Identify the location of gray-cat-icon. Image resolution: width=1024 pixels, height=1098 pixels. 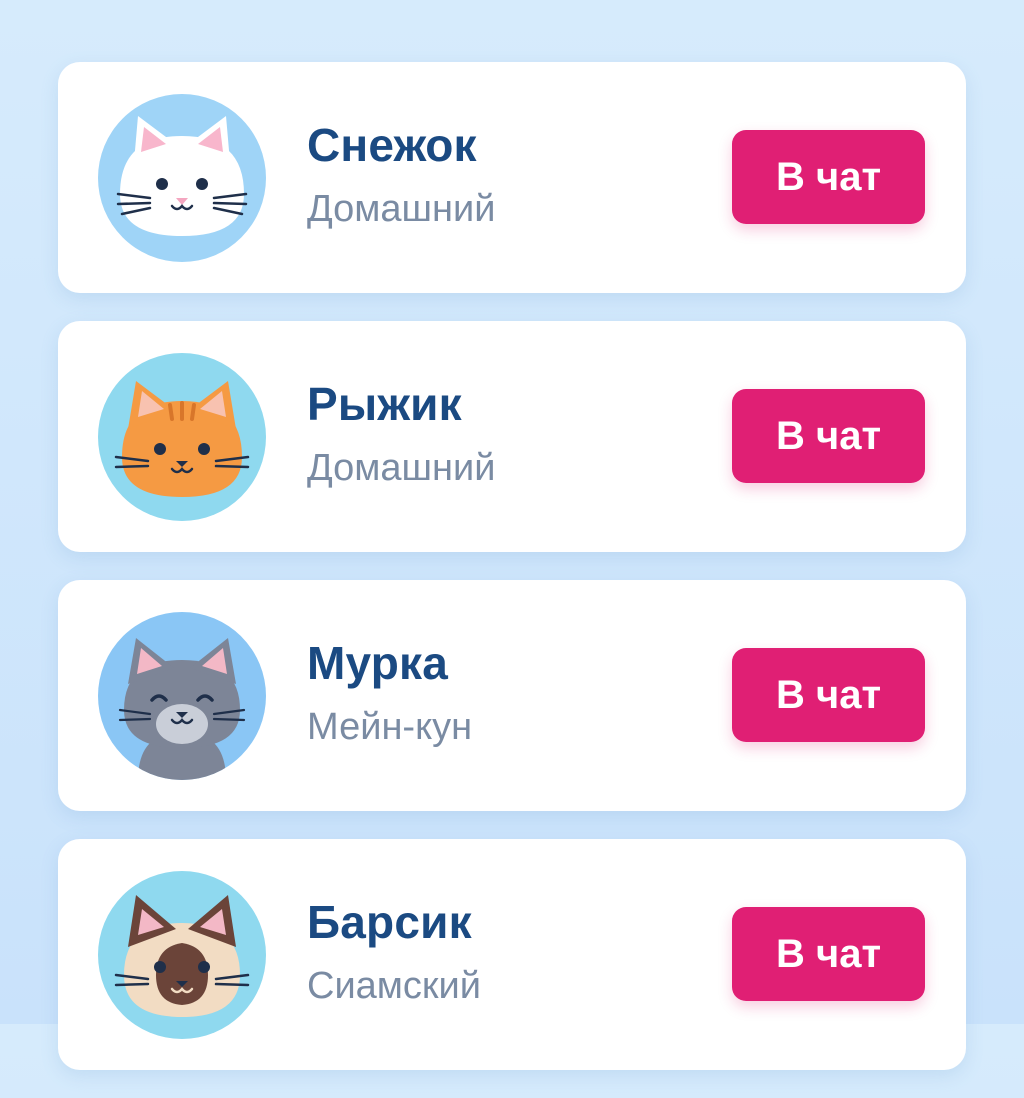
(182, 696).